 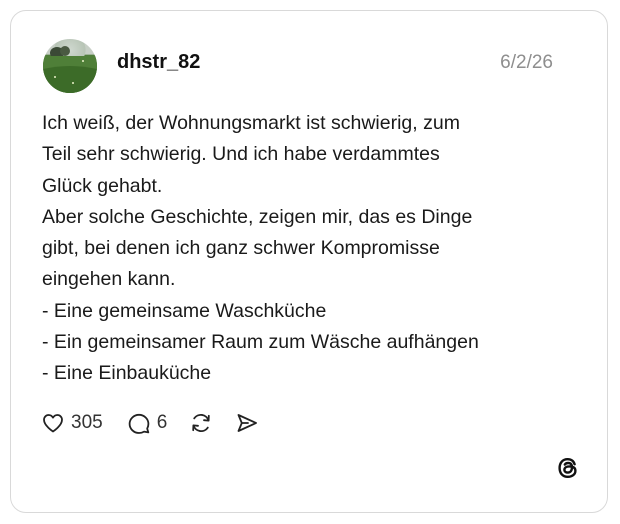 I want to click on post-date: 6/2/26, so click(x=526, y=62).